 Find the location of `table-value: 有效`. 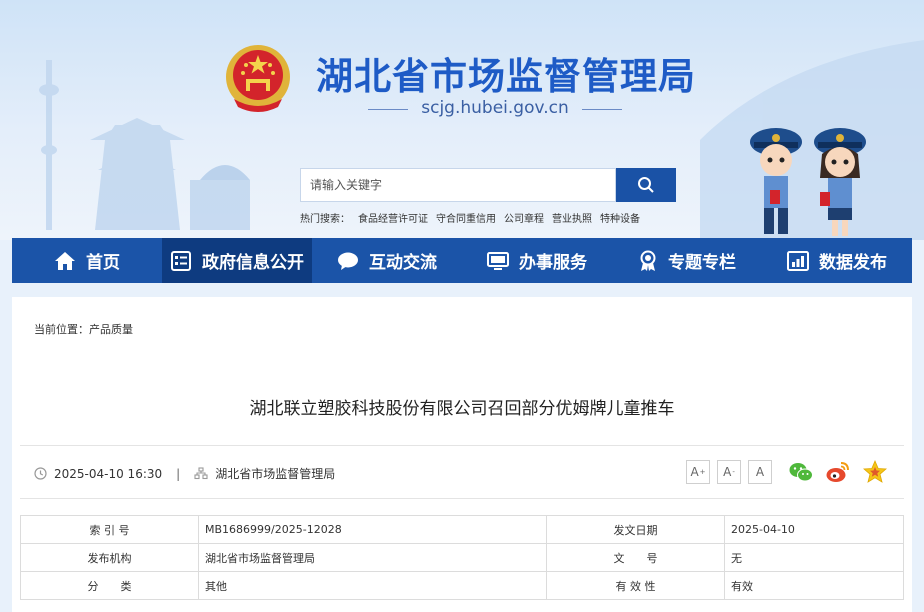

table-value: 有效 is located at coordinates (814, 585).